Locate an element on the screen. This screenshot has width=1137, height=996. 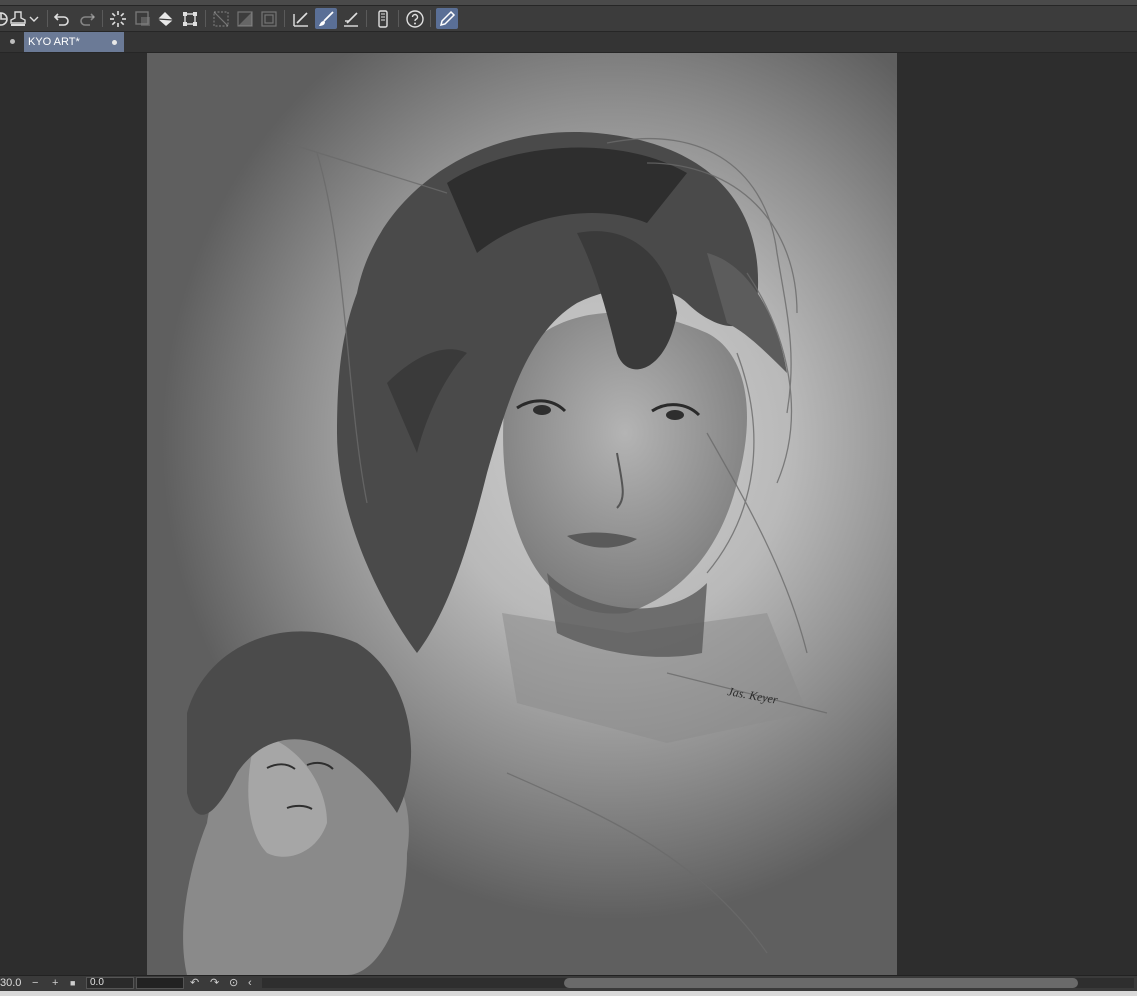
modified-dot-icon is located at coordinates (114, 42).